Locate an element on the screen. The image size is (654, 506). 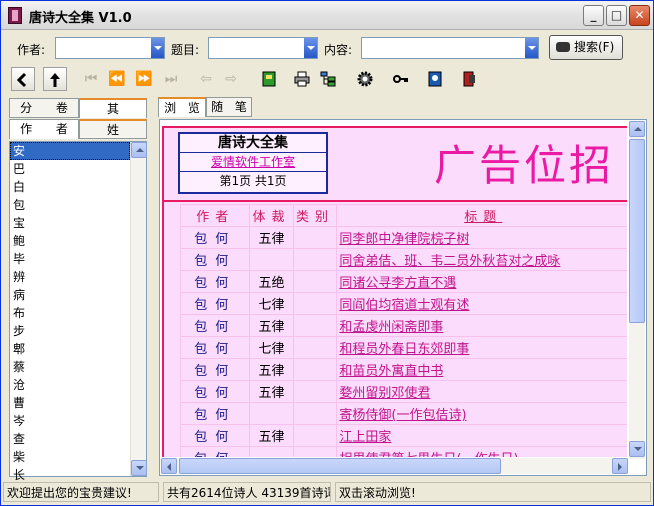
list-item: 白 is located at coordinates (70, 187).